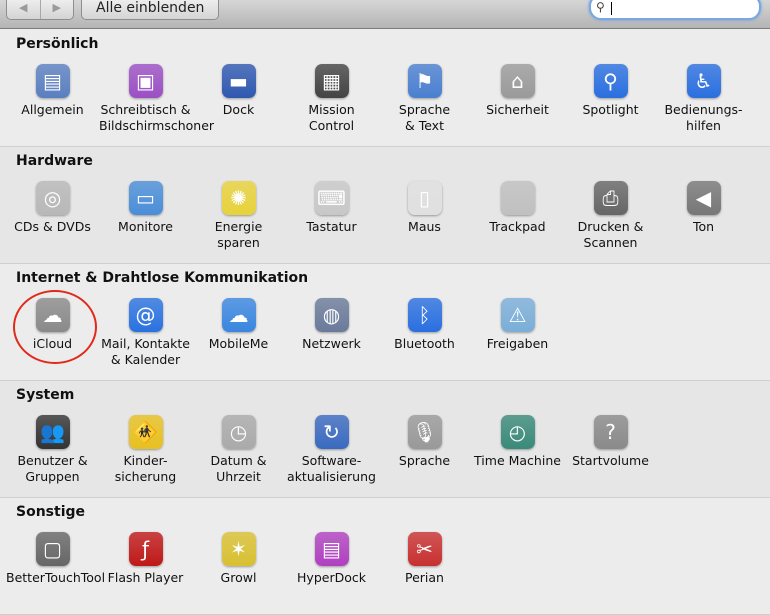  What do you see at coordinates (57, 9) in the screenshot?
I see `forward-button: ▶` at bounding box center [57, 9].